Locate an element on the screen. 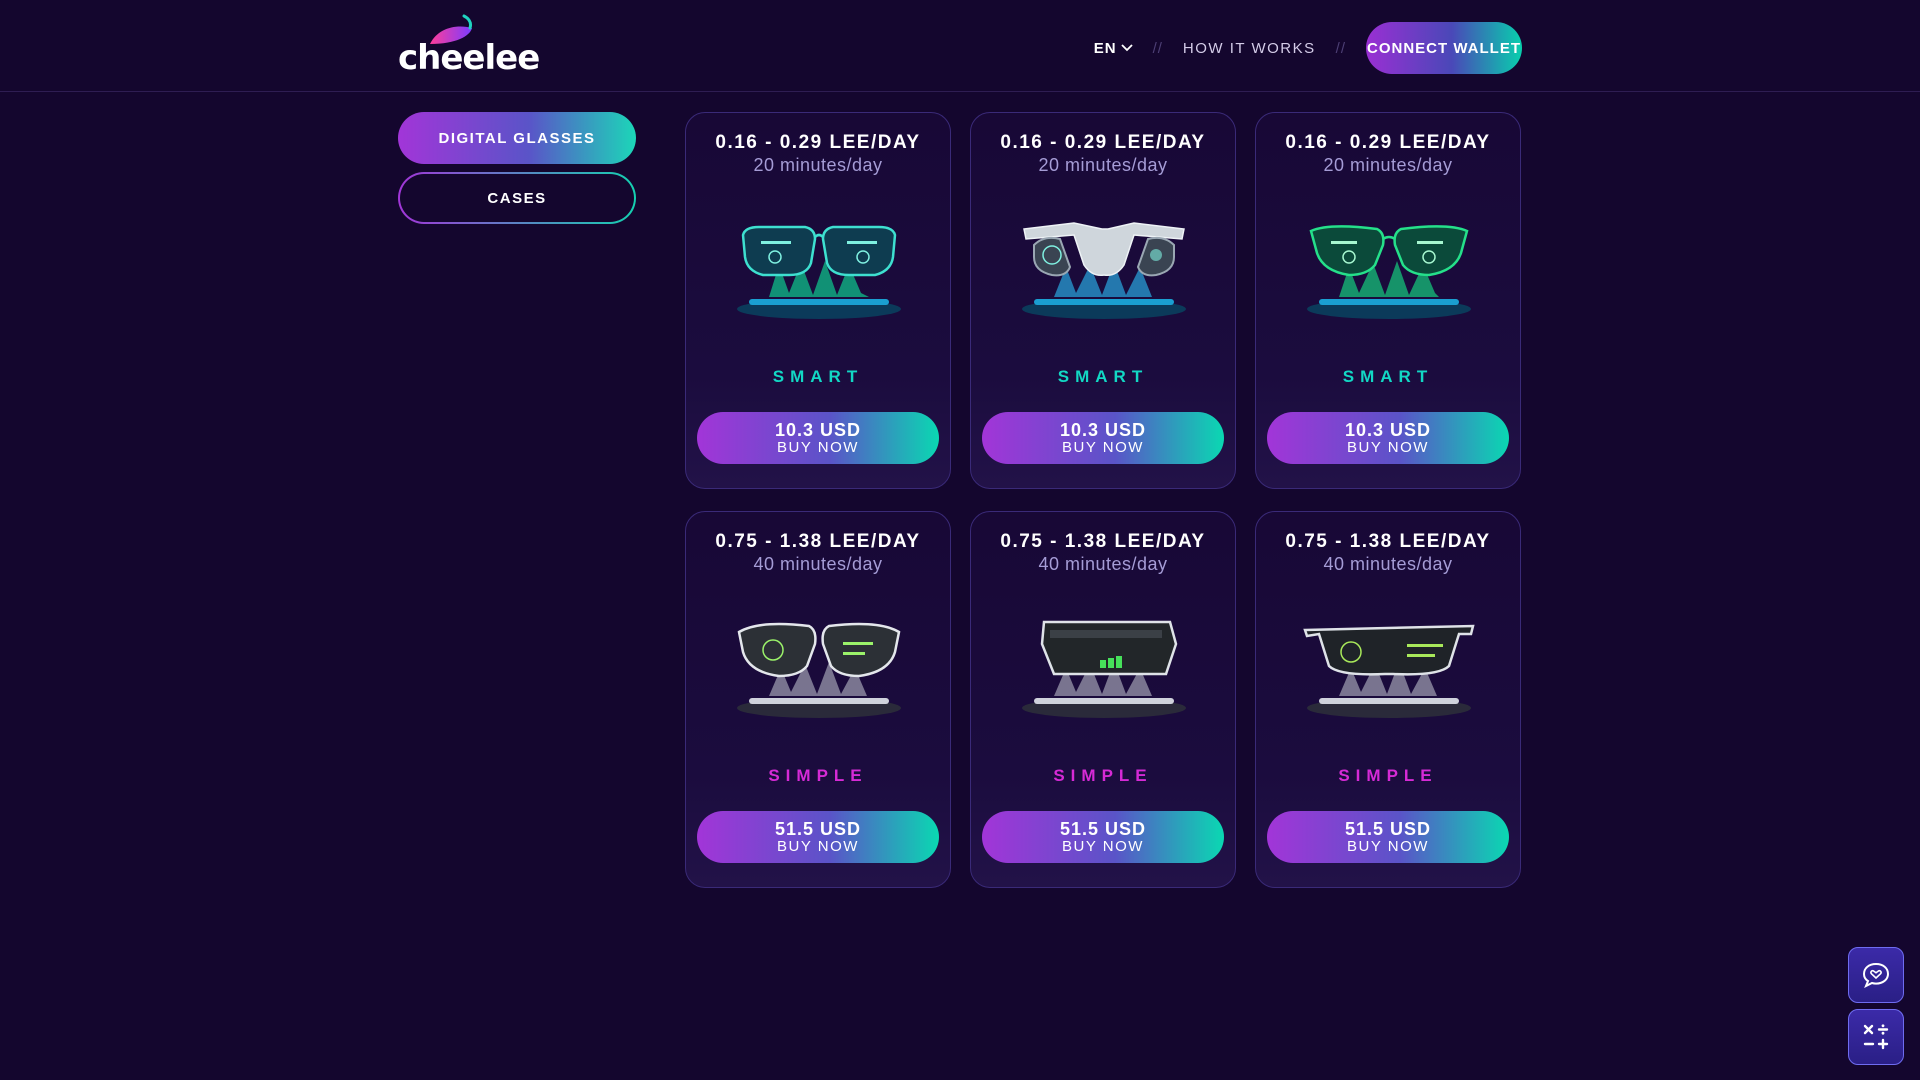 This screenshot has height=1080, width=1920. logo-wordmark: cheelee is located at coordinates (469, 58).